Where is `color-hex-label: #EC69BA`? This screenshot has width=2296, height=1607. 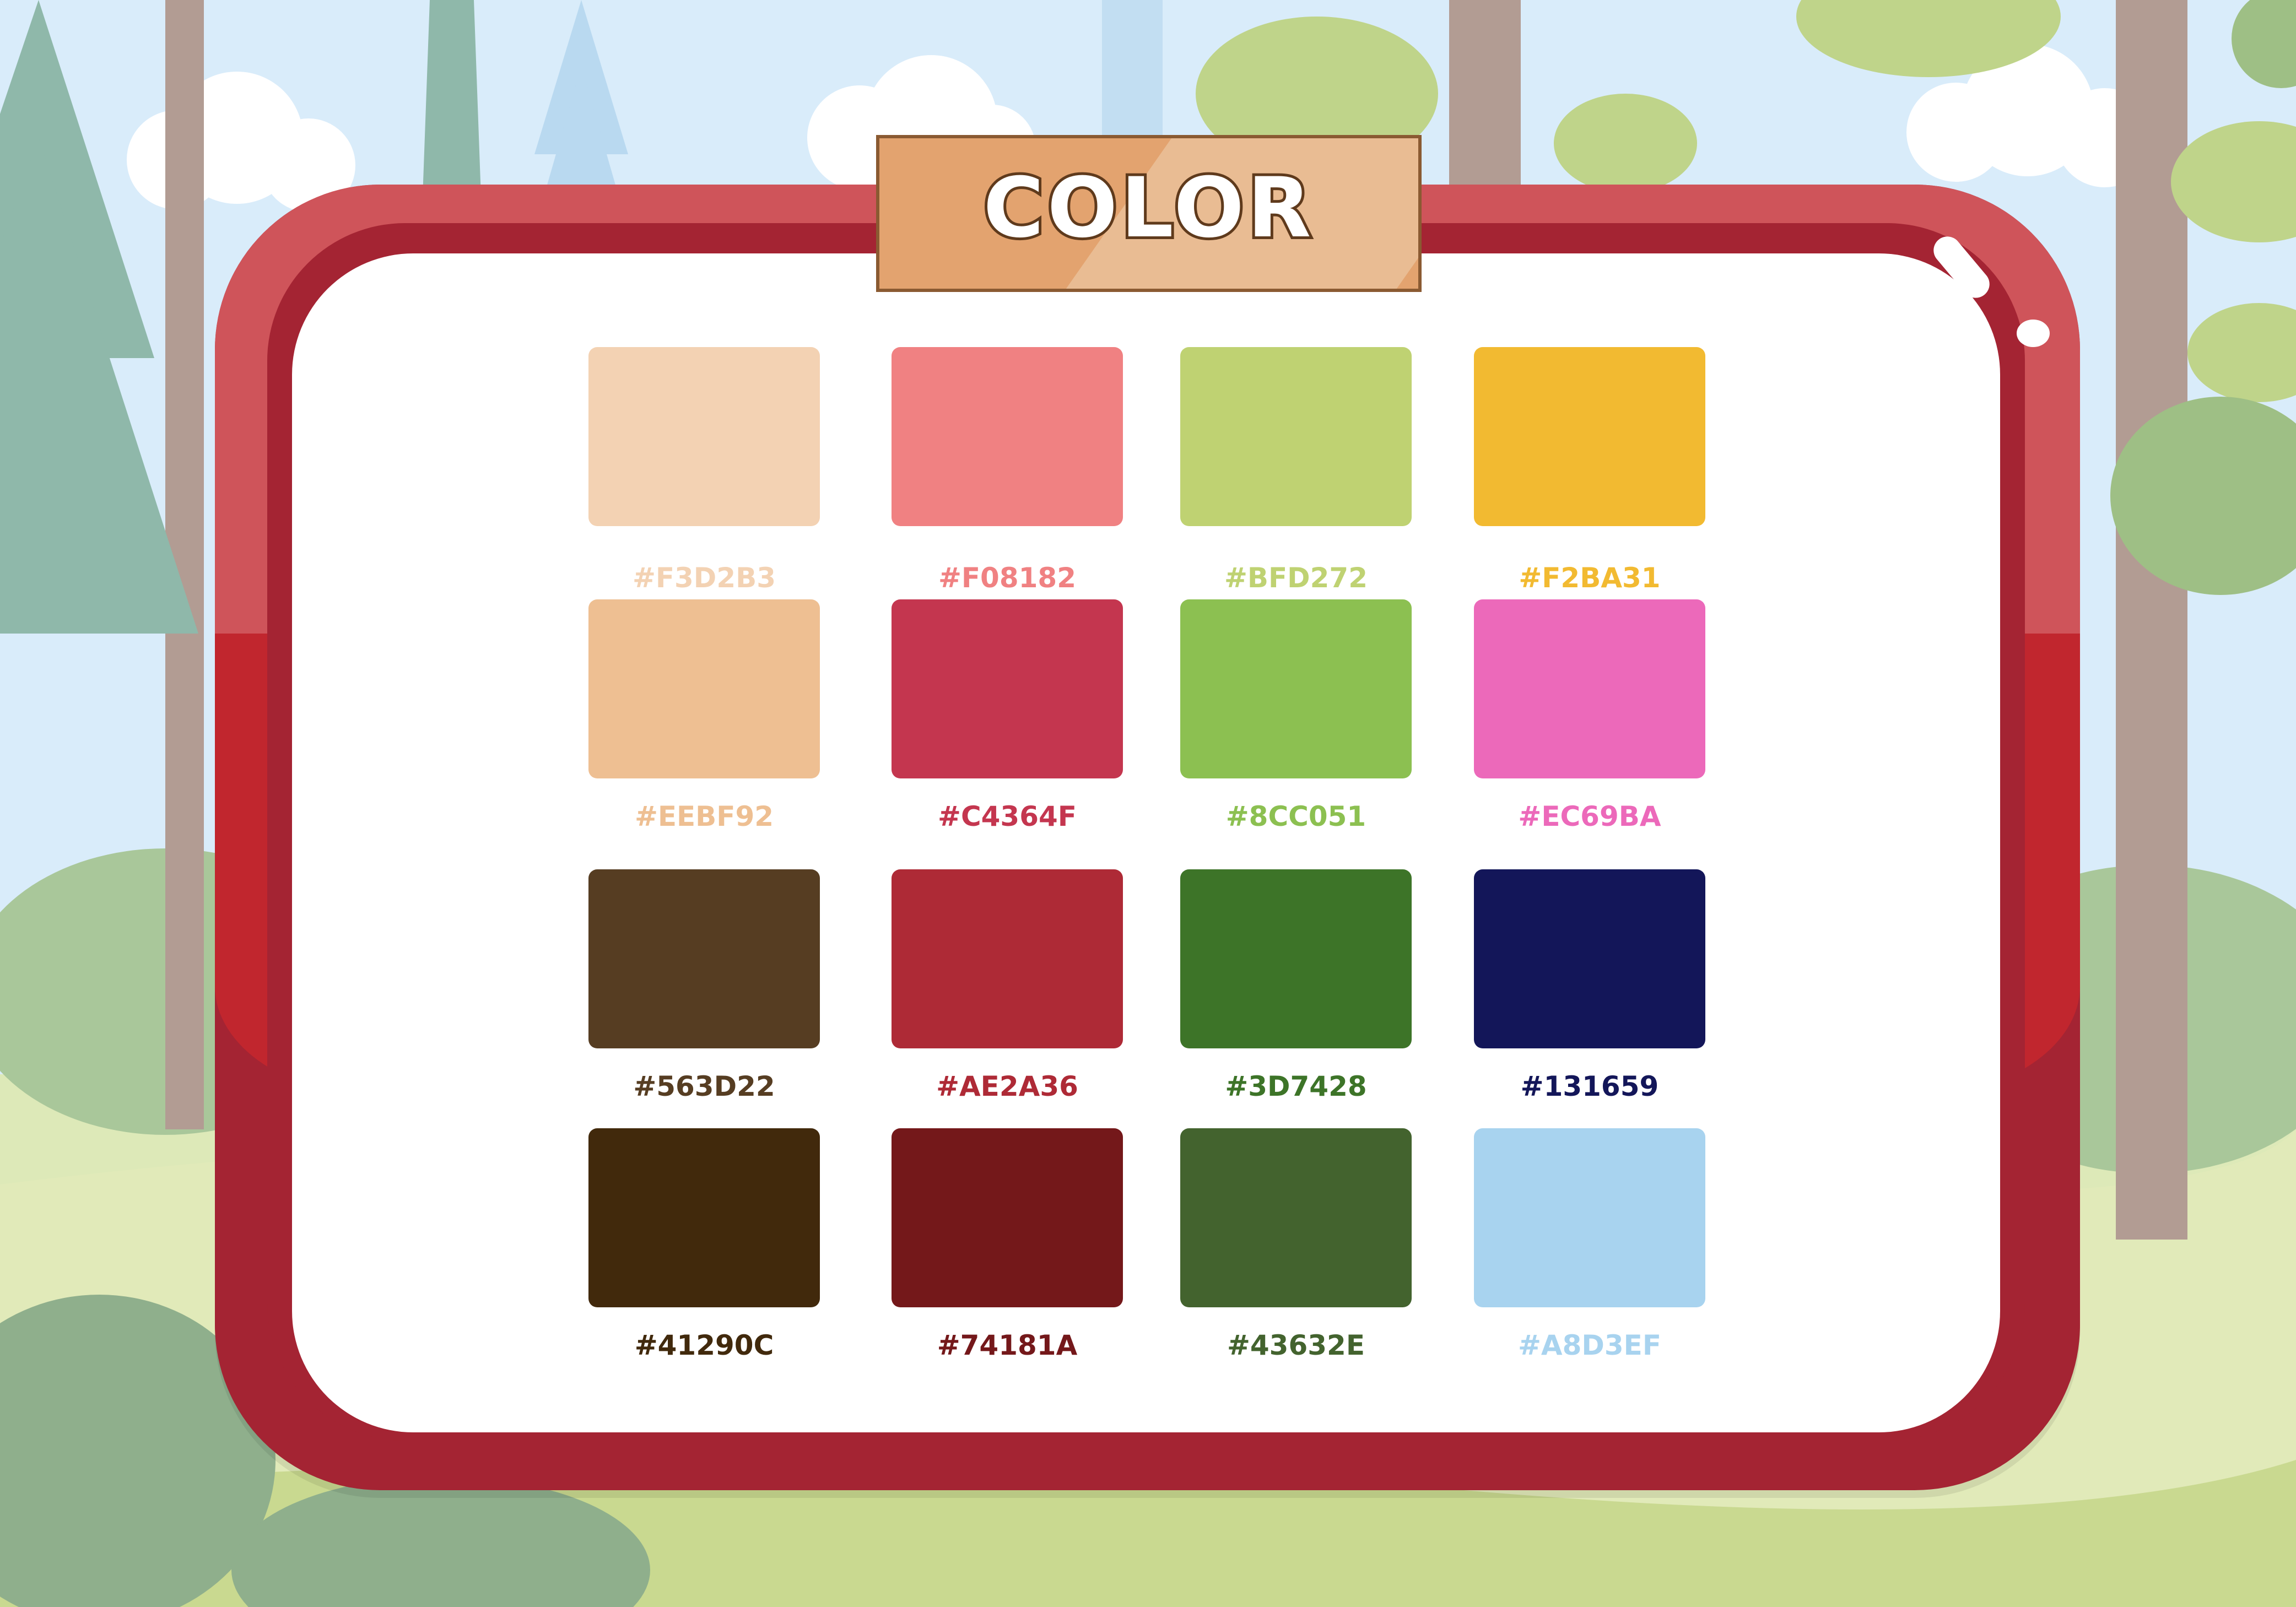
color-hex-label: #EC69BA is located at coordinates (1589, 816).